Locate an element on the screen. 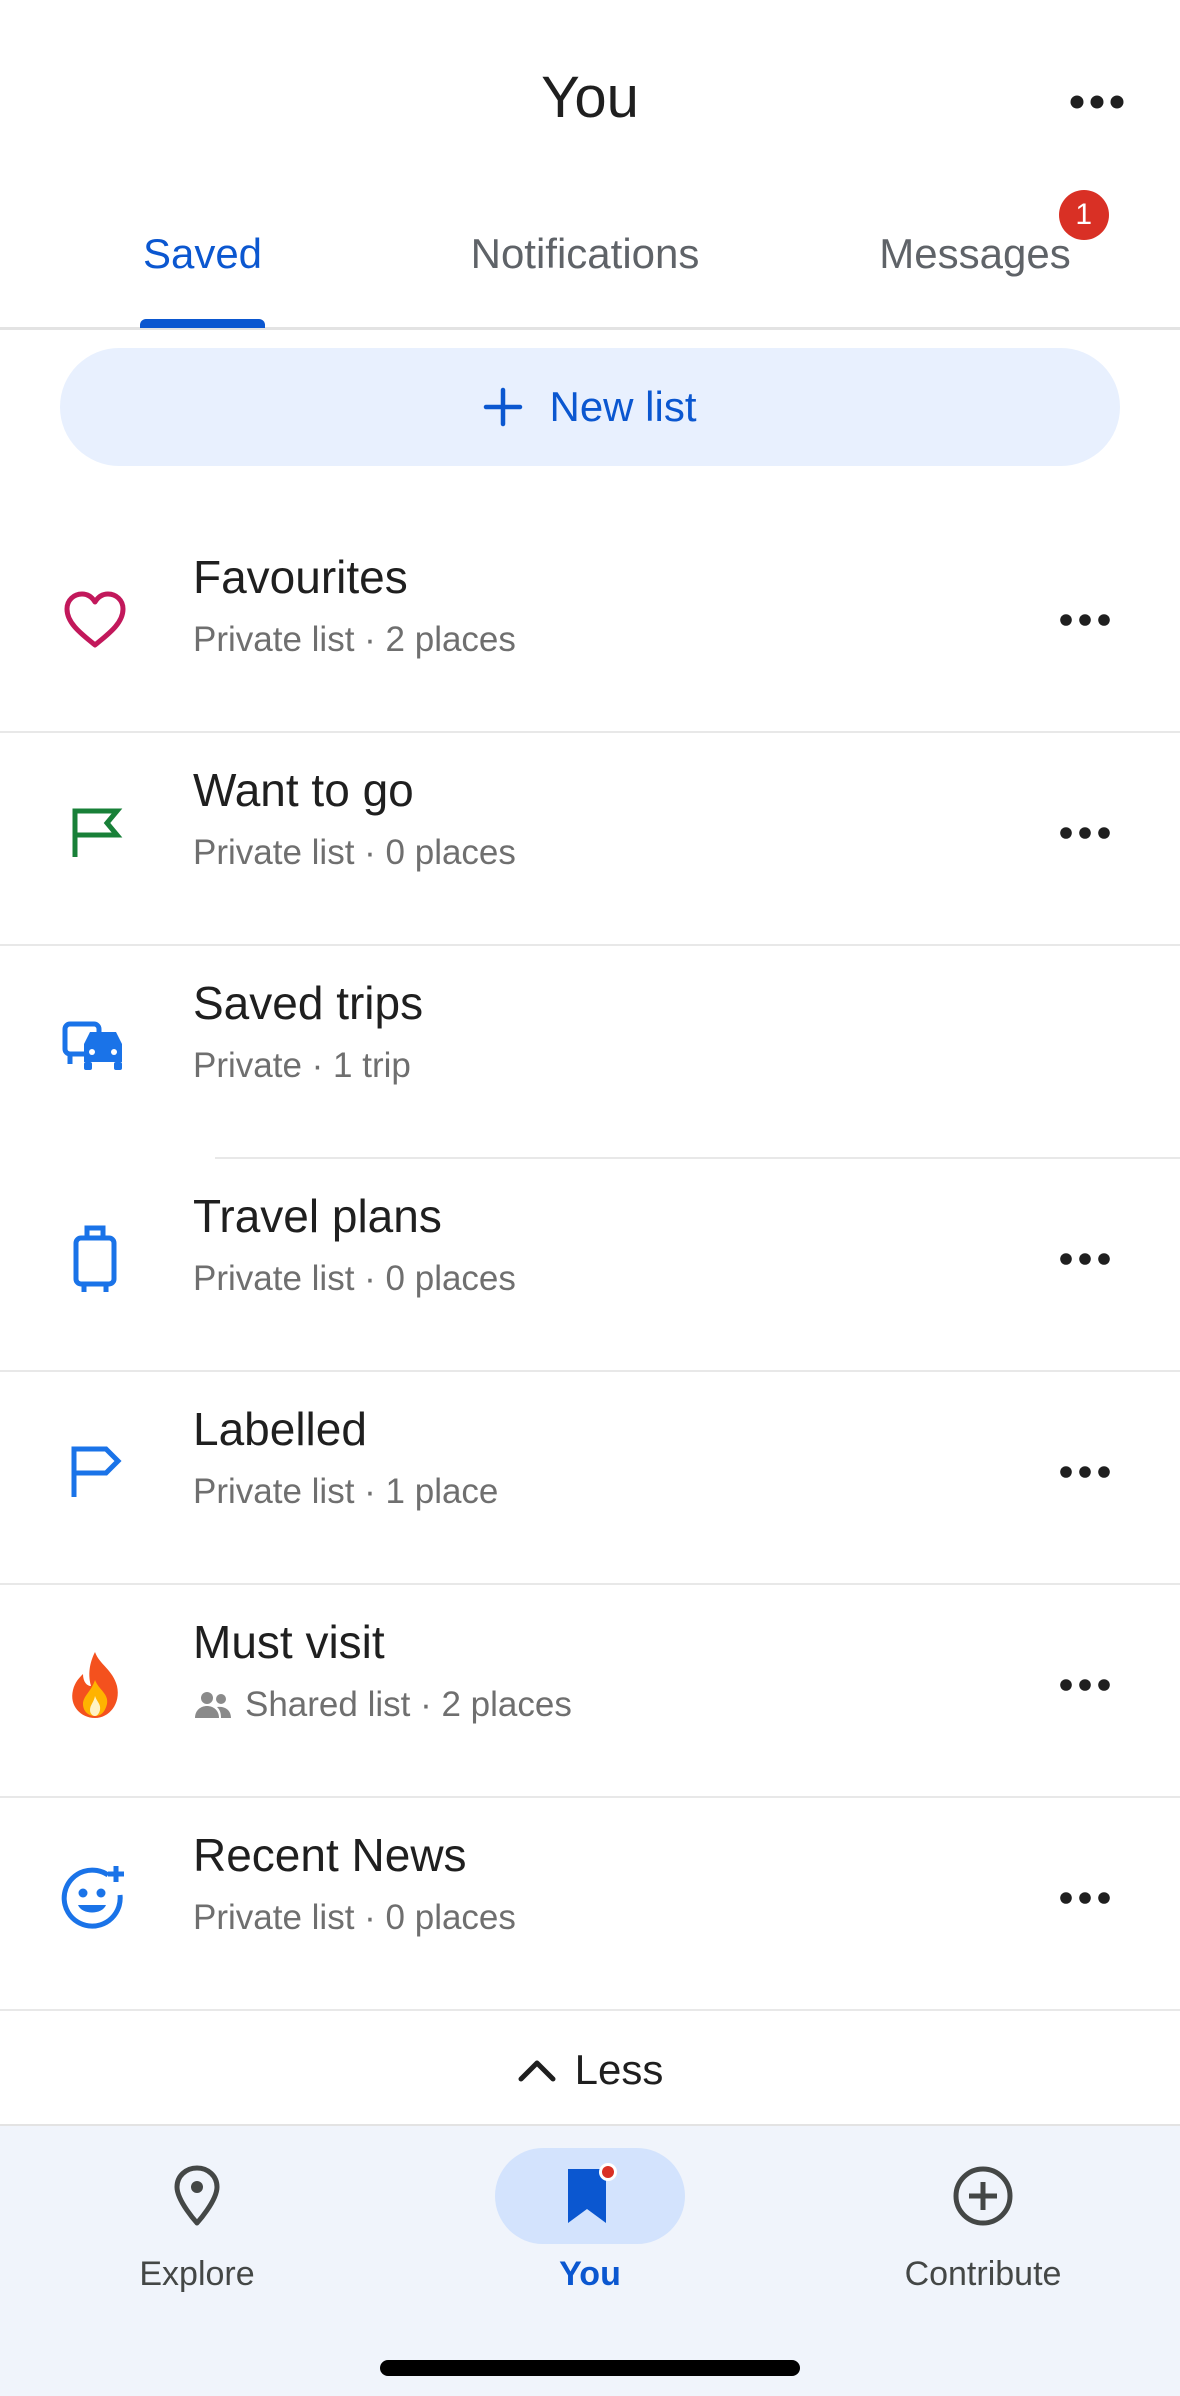 The width and height of the screenshot is (1180, 2396). header: You is located at coordinates (590, 100).